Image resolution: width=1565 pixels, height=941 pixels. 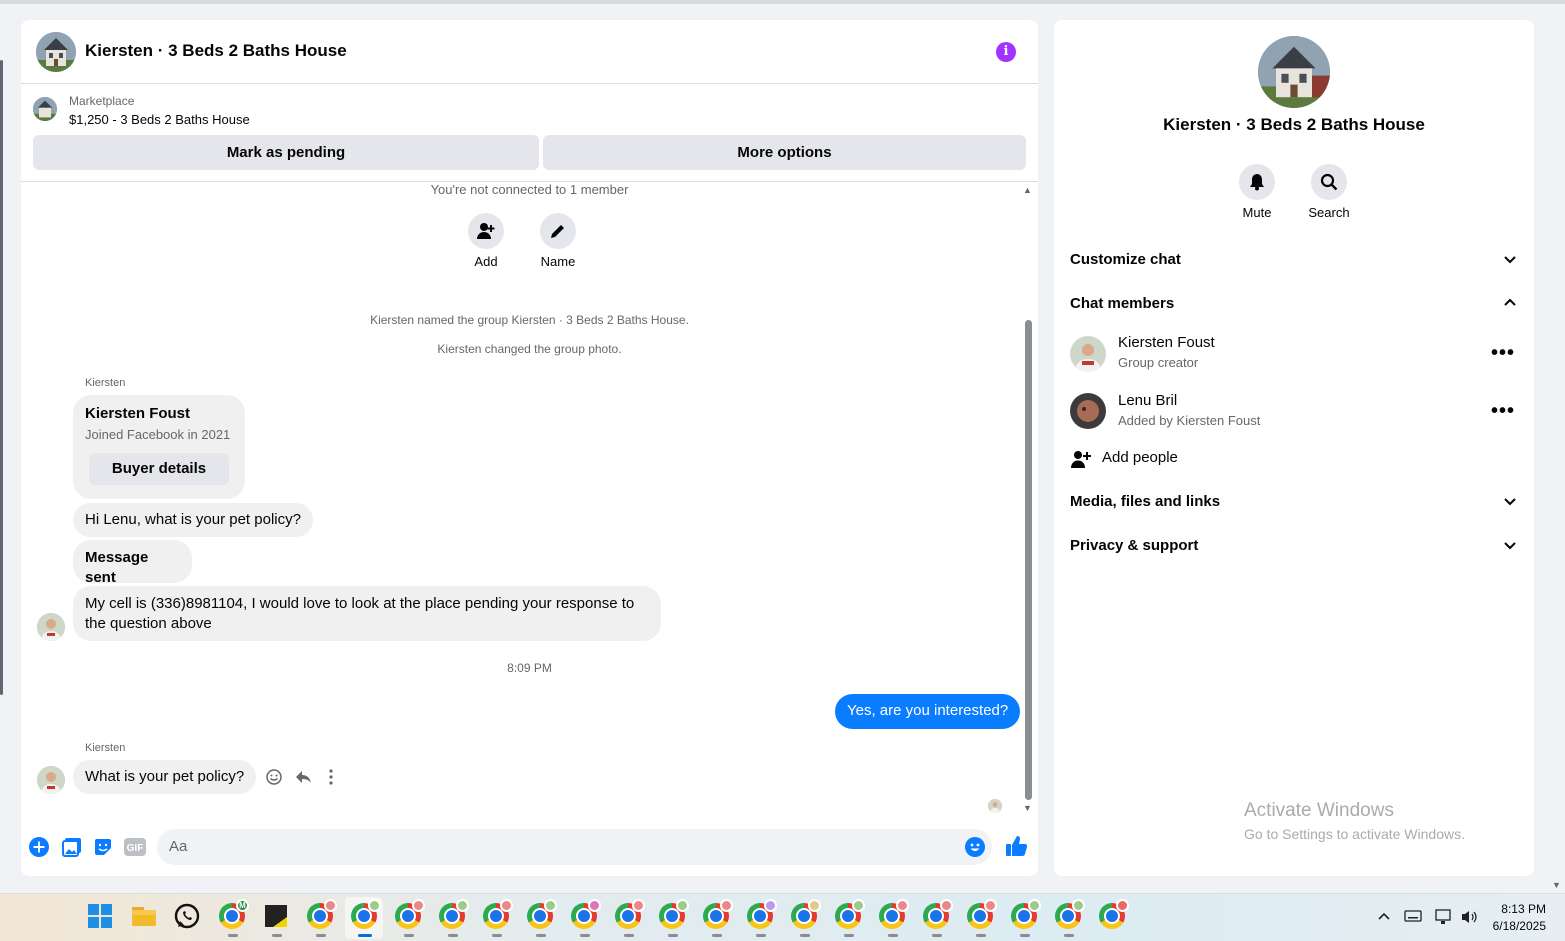 I want to click on group-name: Kiersten · 3 Beds 2 Baths House, so click(x=1294, y=124).